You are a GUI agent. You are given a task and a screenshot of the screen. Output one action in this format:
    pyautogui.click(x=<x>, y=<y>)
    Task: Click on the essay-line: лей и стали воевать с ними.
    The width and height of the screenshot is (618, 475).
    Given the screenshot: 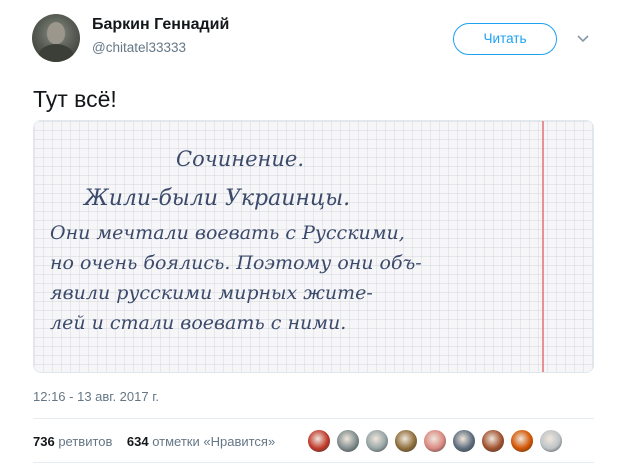 What is the action you would take?
    pyautogui.click(x=198, y=323)
    